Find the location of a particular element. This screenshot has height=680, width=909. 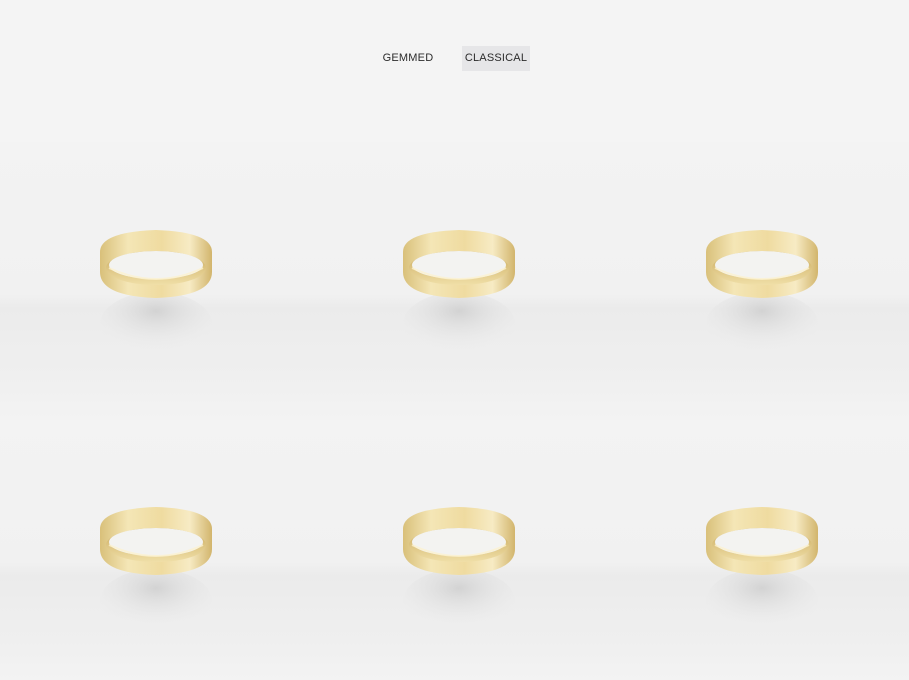

filter-tab-gemmed: GEMMED is located at coordinates (408, 58).